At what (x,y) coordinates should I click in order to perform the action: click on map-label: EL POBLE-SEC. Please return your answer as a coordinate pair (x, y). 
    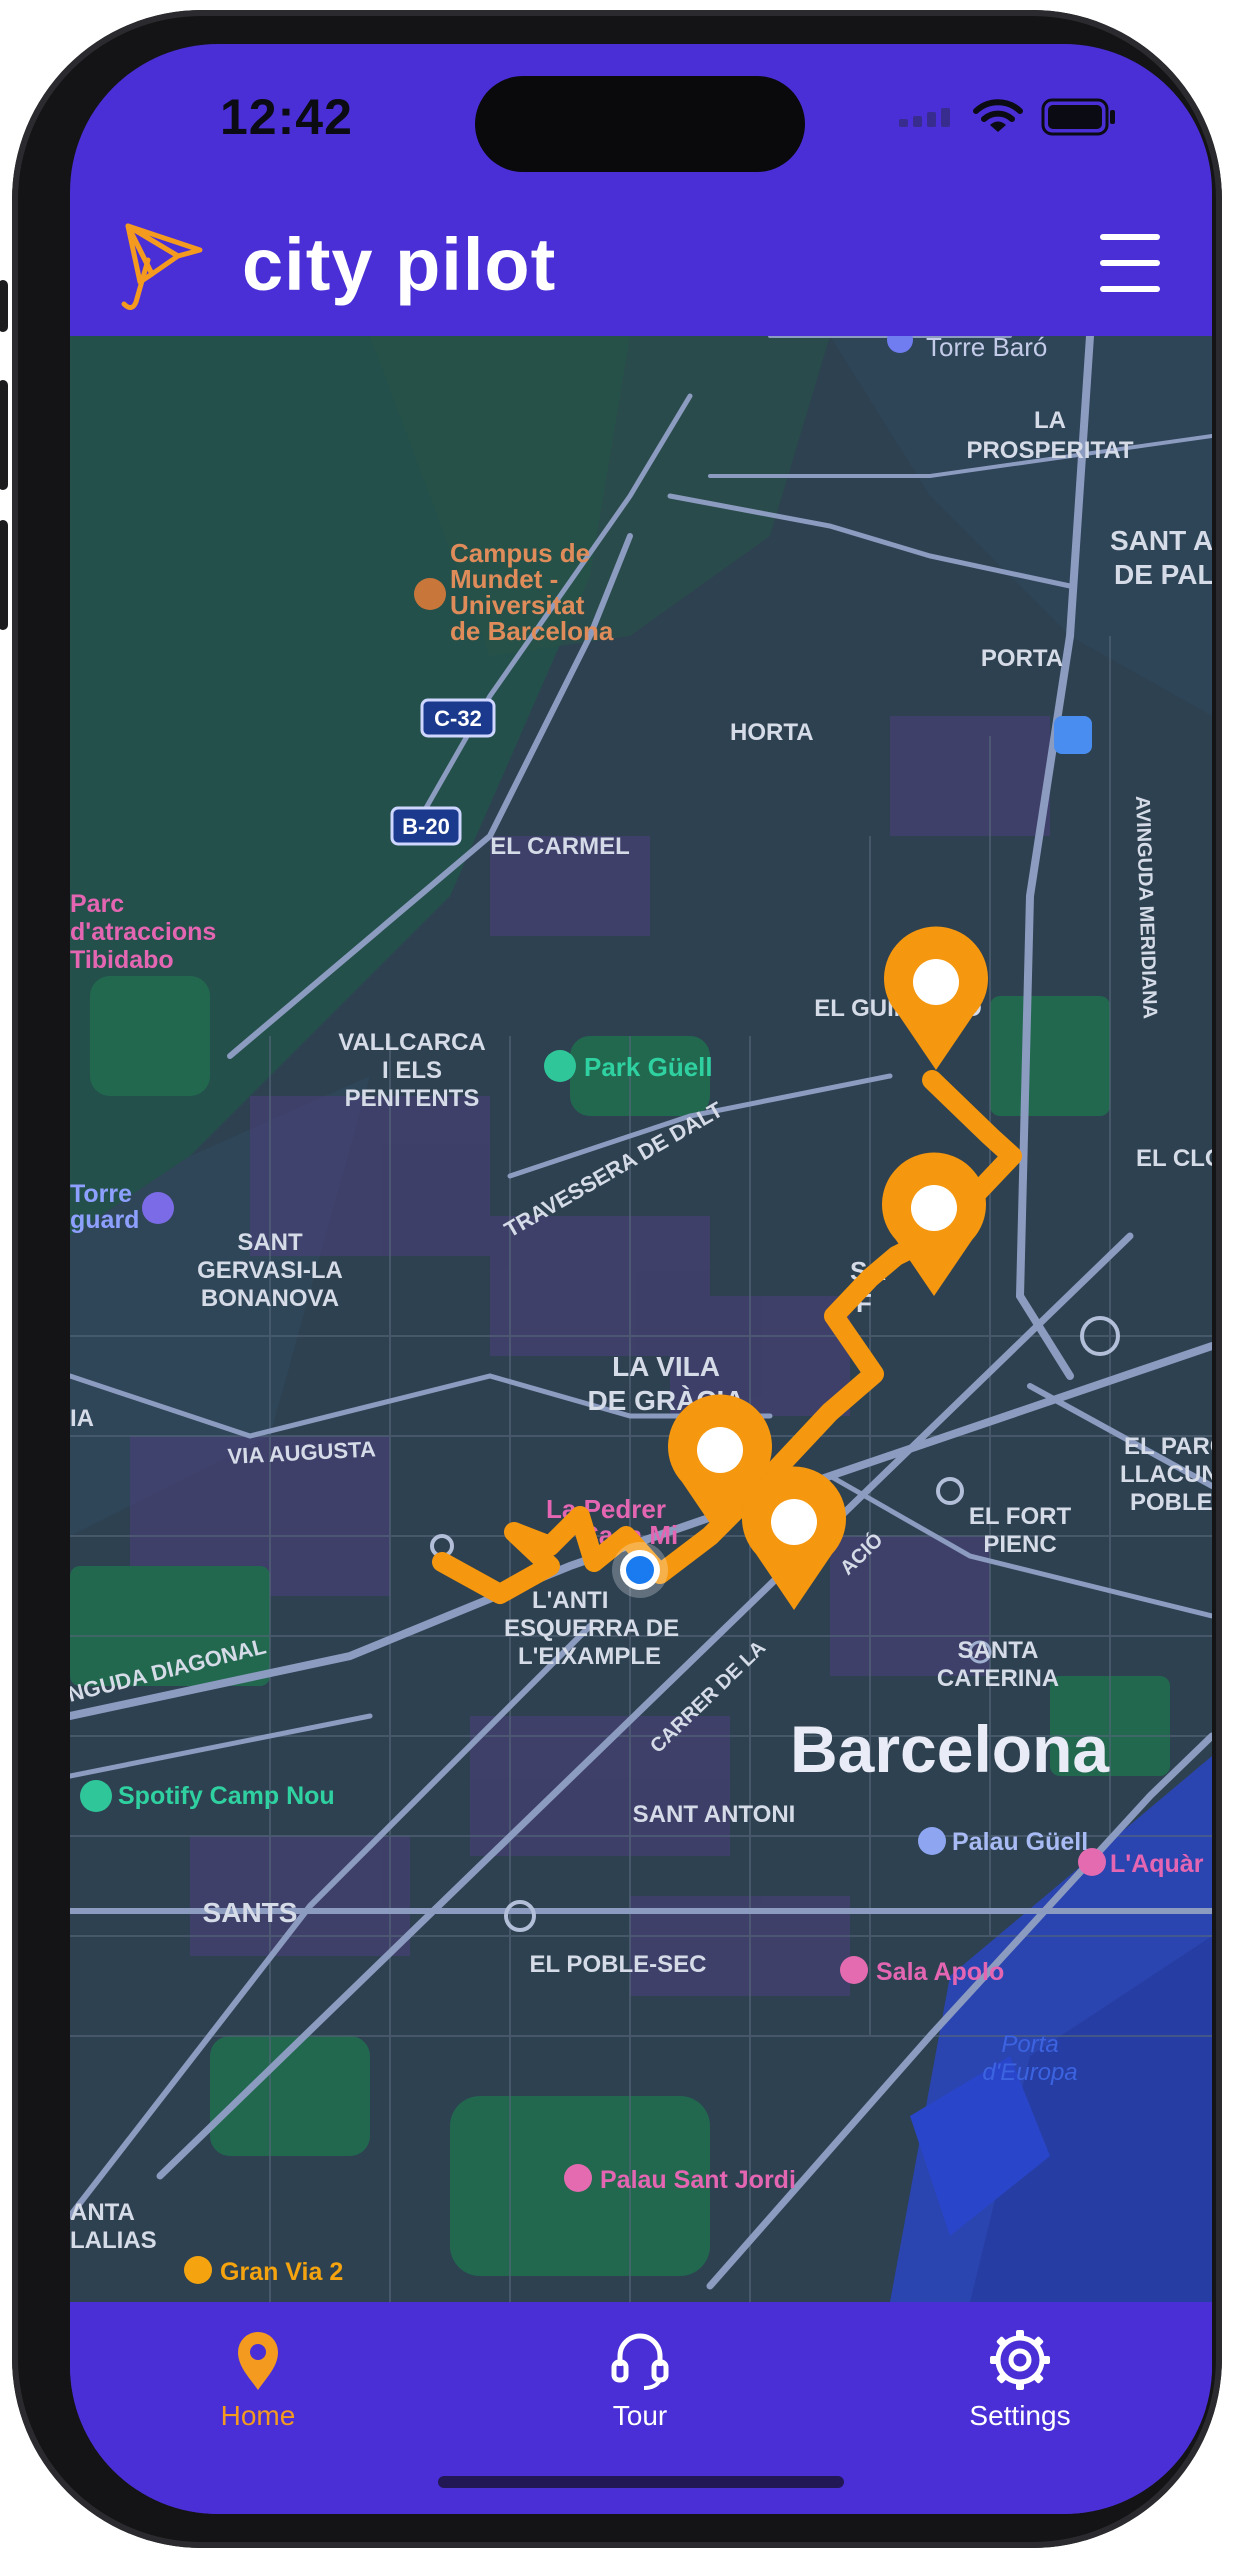
    Looking at the image, I should click on (618, 1964).